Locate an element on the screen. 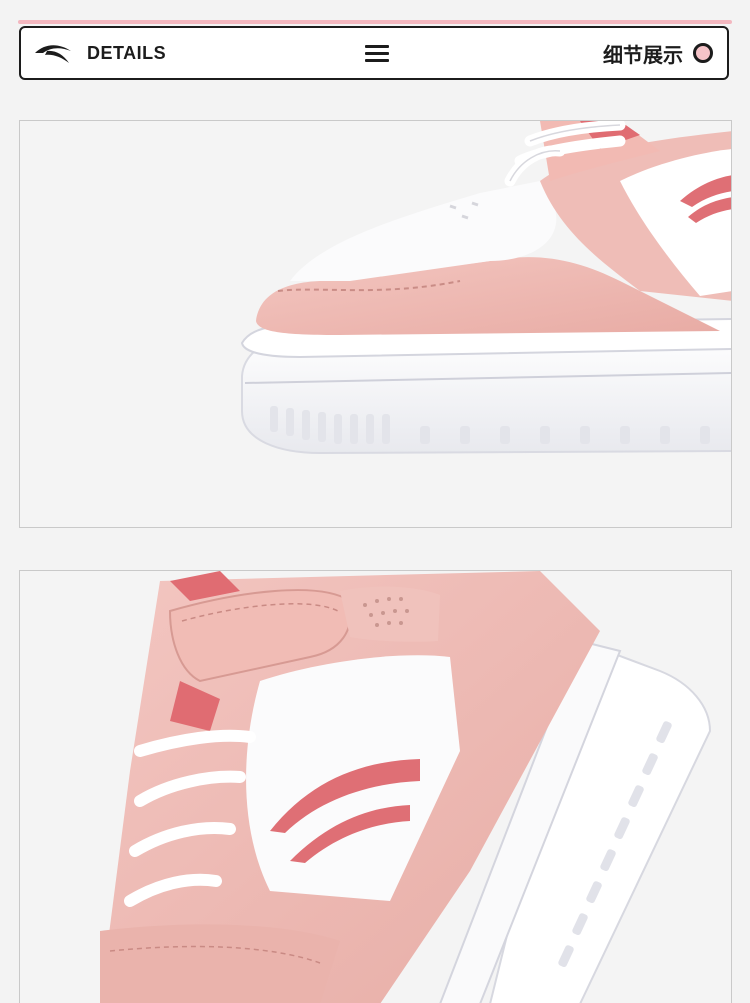 The width and height of the screenshot is (750, 1003). header-bar: DETAILS 细节展示 is located at coordinates (374, 53).